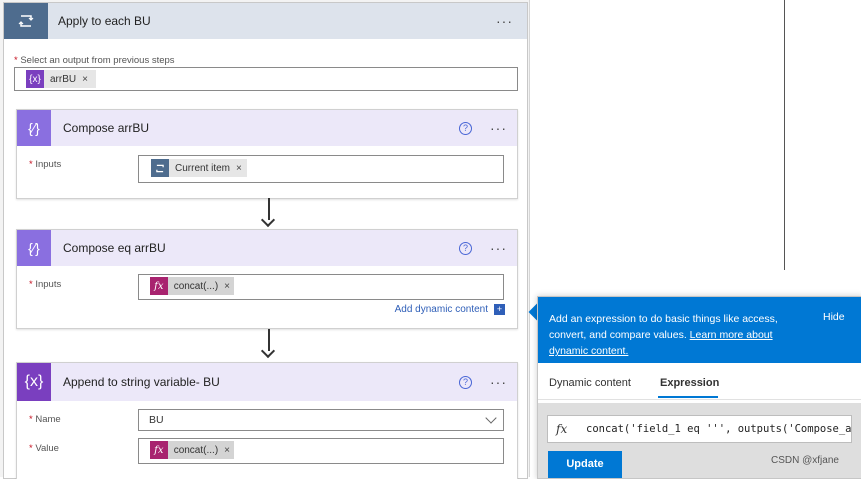 This screenshot has height=479, width=861. I want to click on apply-to-each-more-icon: ···, so click(504, 21).